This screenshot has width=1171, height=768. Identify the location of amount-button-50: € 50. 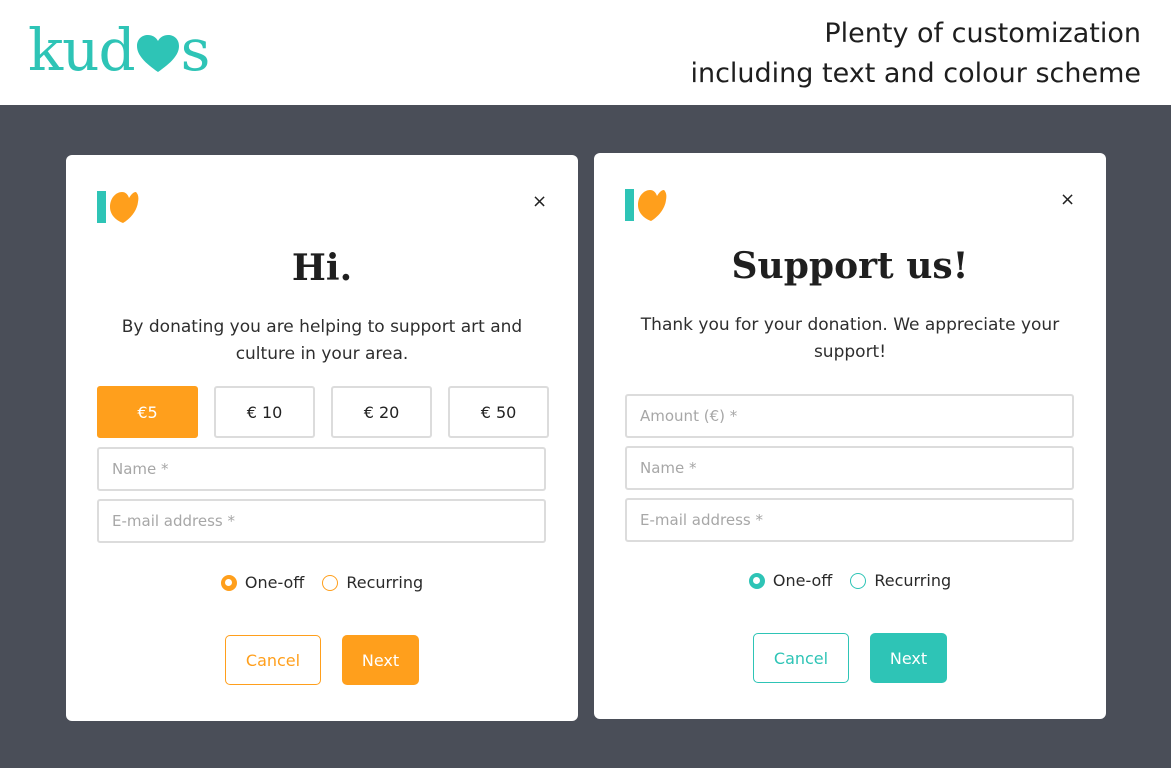
(498, 412).